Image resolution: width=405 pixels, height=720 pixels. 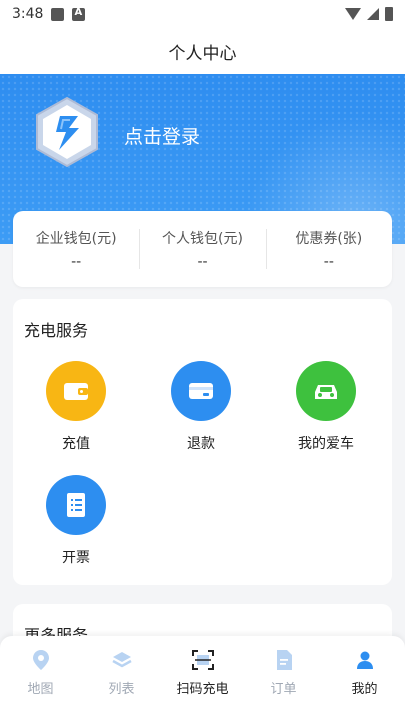 What do you see at coordinates (326, 391) in the screenshot?
I see `car-icon` at bounding box center [326, 391].